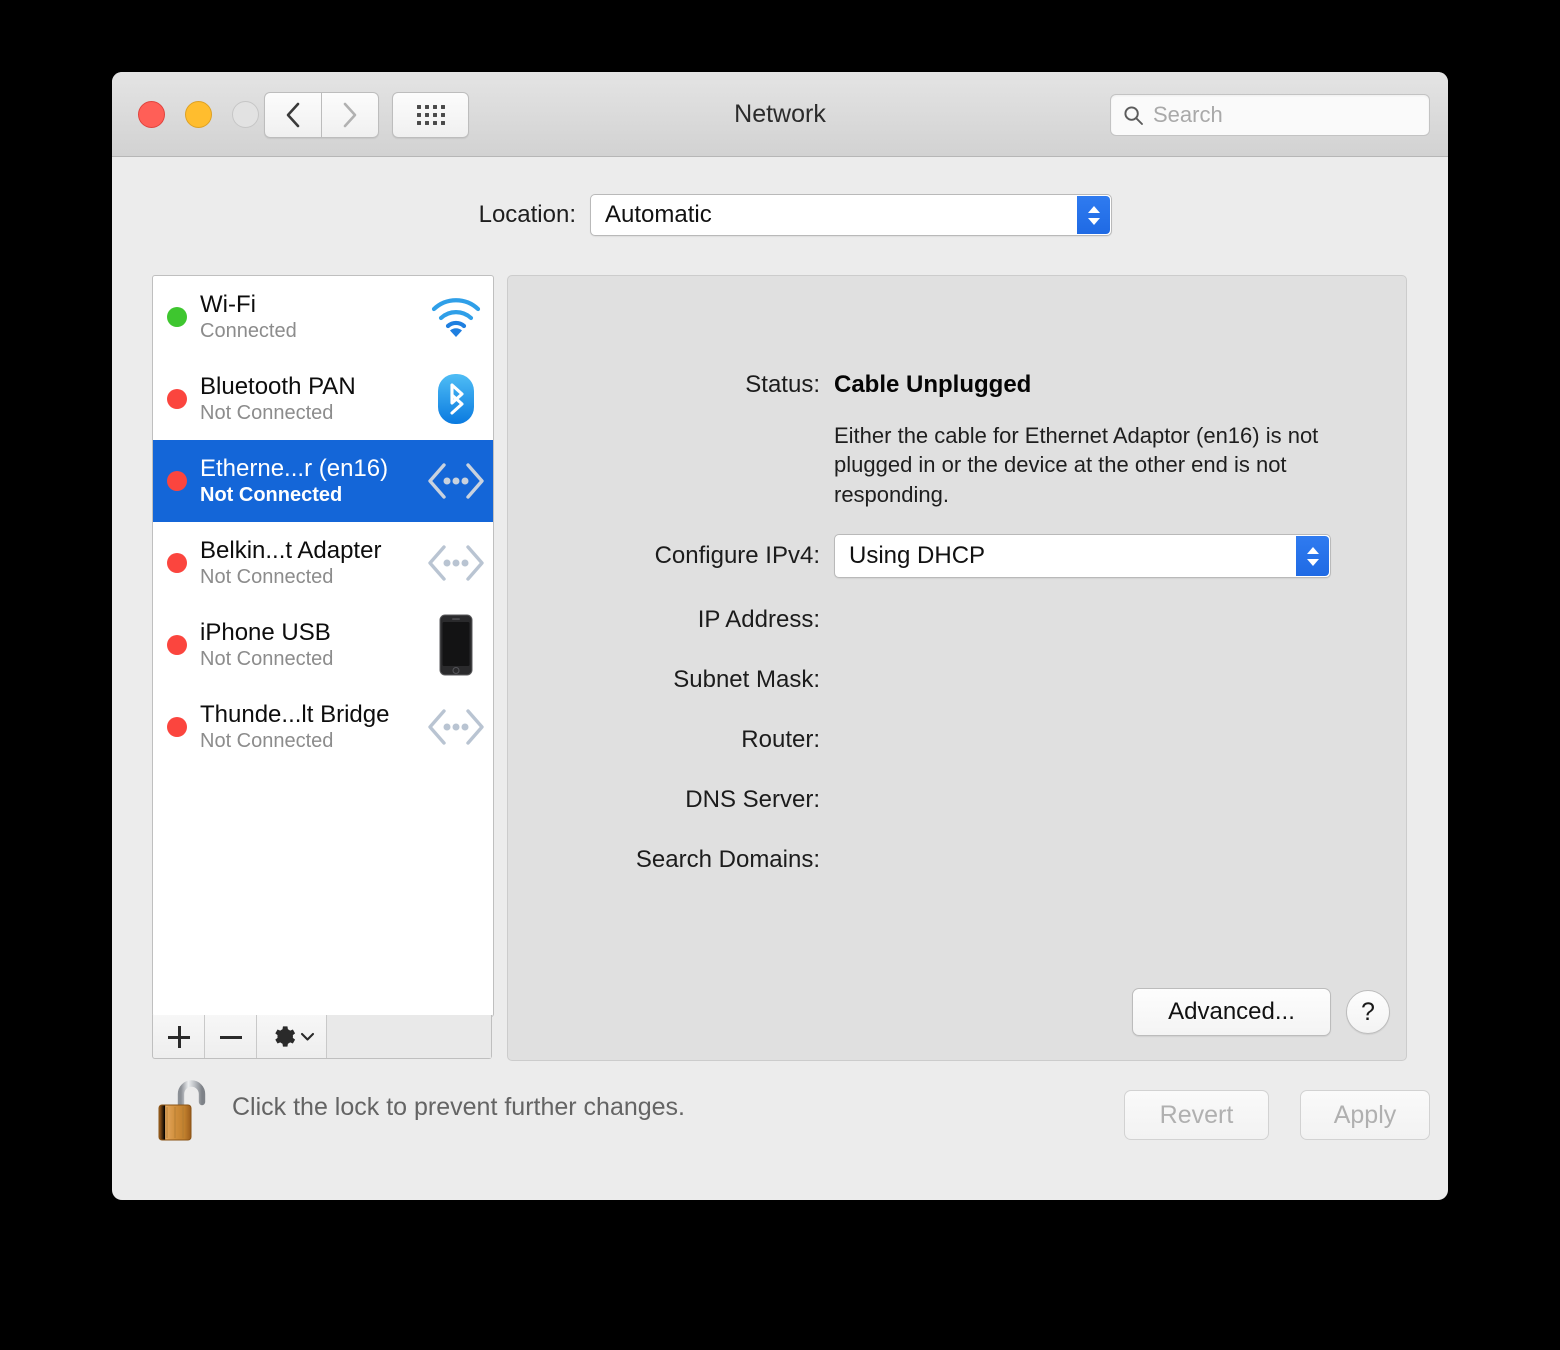 This screenshot has width=1560, height=1350. What do you see at coordinates (957, 800) in the screenshot?
I see `dns-server-row: DNS Server:` at bounding box center [957, 800].